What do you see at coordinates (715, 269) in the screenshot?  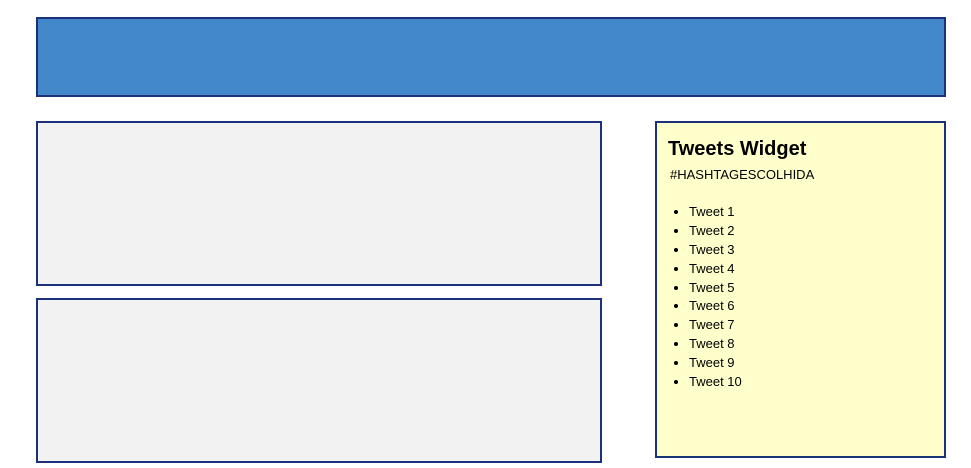 I see `tweet-item: Tweet 4` at bounding box center [715, 269].